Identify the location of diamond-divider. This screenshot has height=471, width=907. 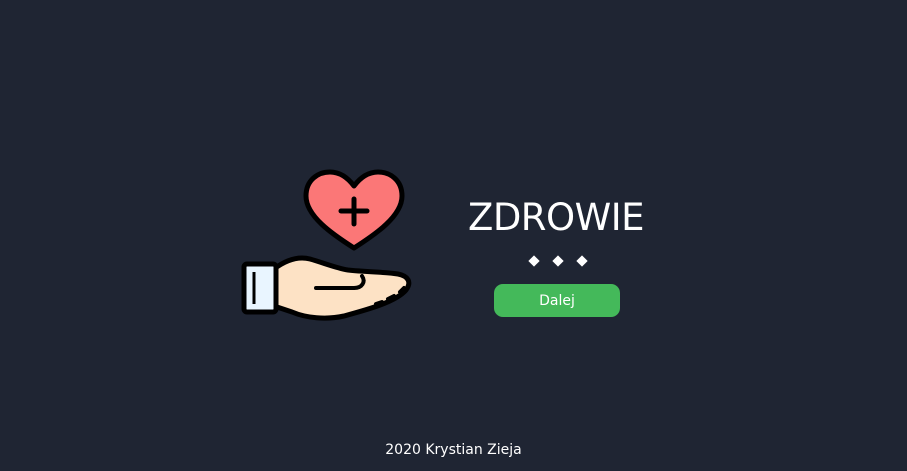
(558, 261).